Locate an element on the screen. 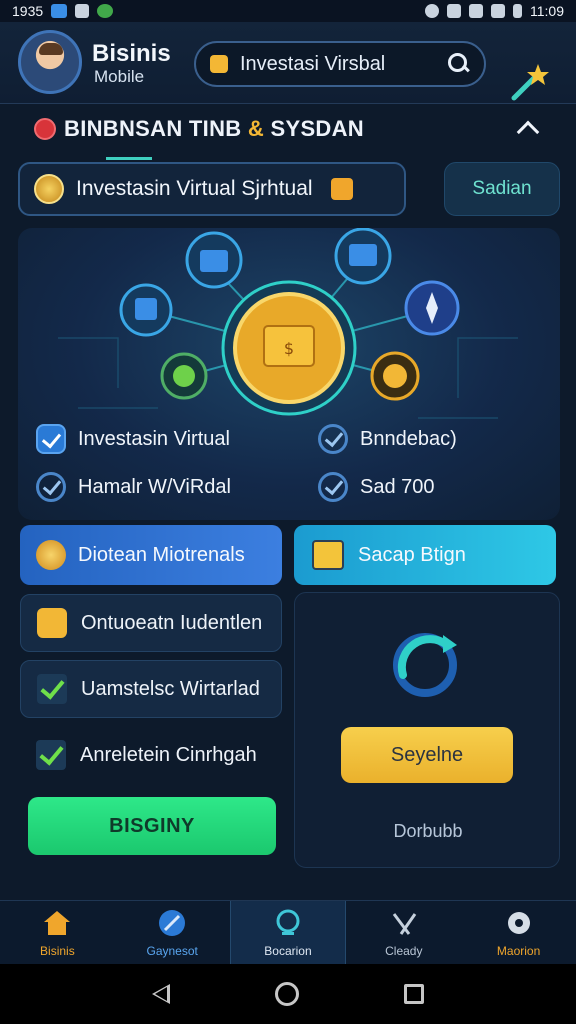  home-icon is located at coordinates (57, 922).